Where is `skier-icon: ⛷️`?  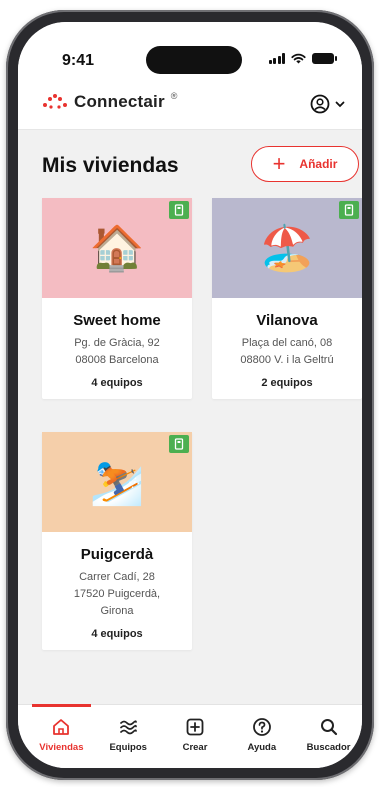 skier-icon: ⛷️ is located at coordinates (117, 482).